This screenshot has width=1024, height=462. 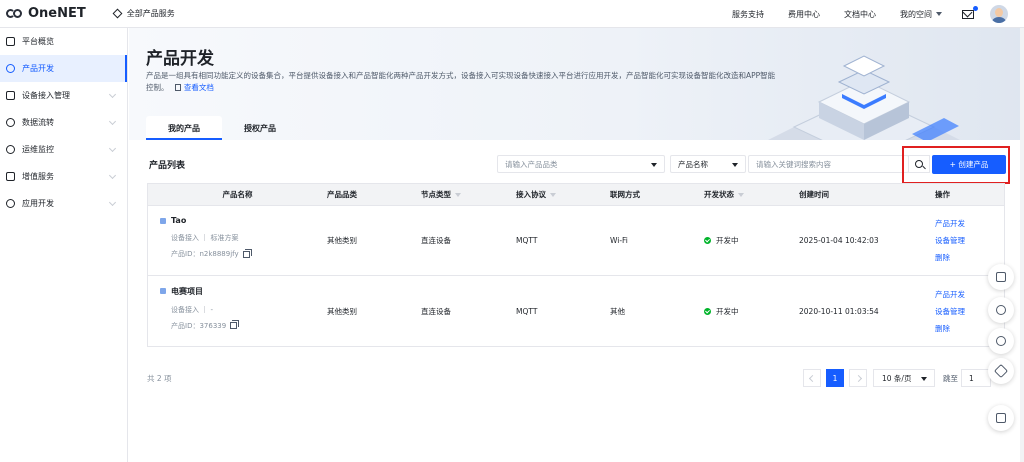 I want to click on product-list-title: 产品列表, so click(x=167, y=166).